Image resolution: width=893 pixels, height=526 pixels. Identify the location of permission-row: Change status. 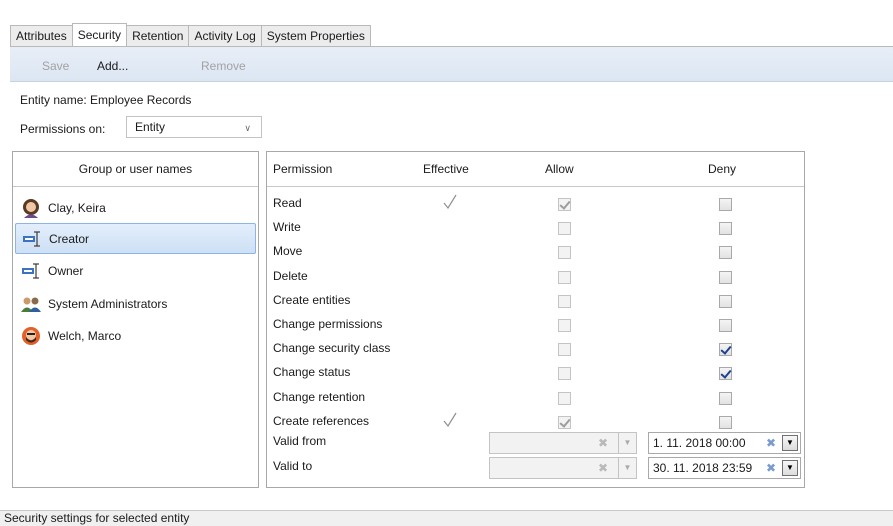
(535, 374).